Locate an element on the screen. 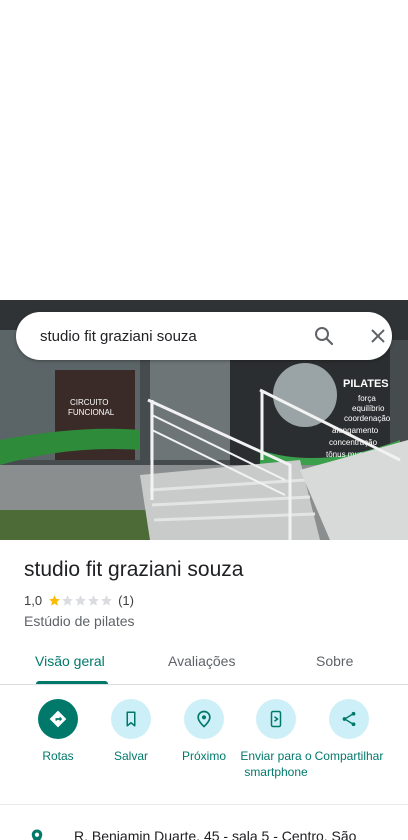 This screenshot has height=840, width=408. action-label: Enviar para o smartphone is located at coordinates (276, 764).